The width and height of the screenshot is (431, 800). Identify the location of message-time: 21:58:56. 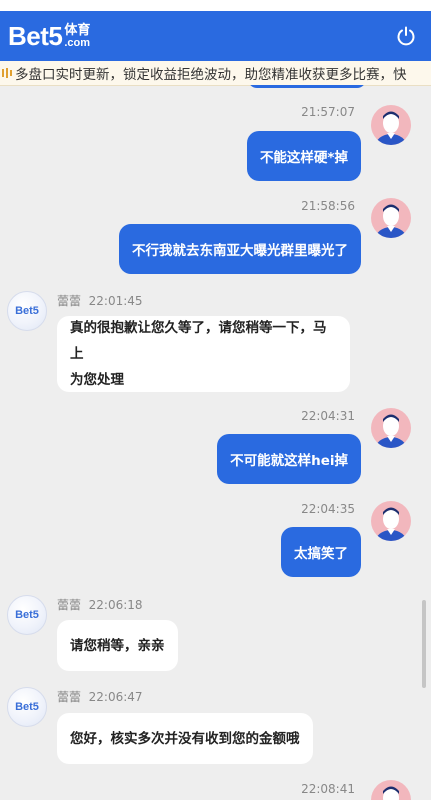
(328, 206).